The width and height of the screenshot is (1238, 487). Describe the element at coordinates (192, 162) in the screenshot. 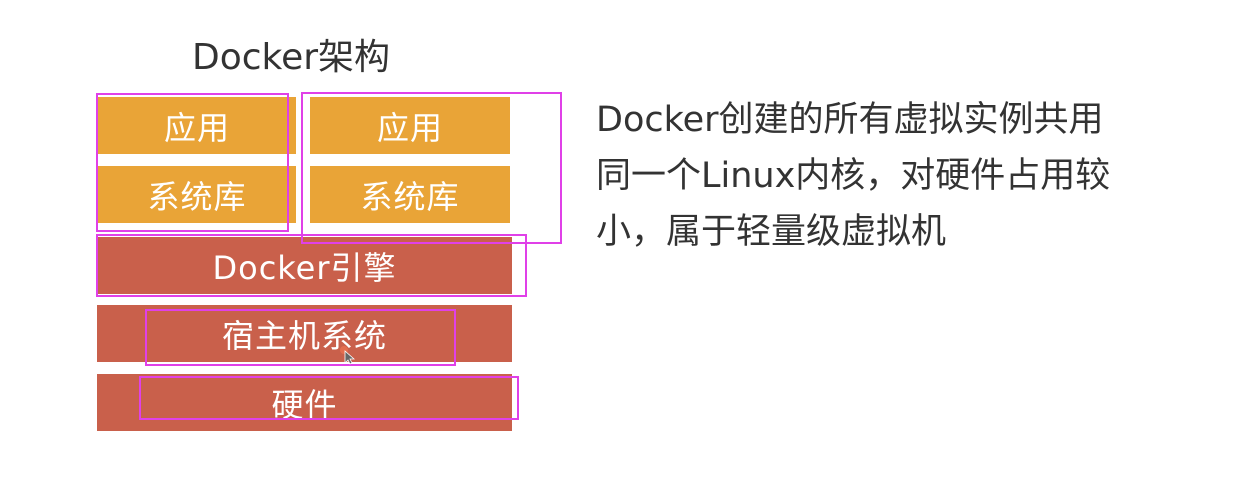

I see `highlight-left-container` at that location.